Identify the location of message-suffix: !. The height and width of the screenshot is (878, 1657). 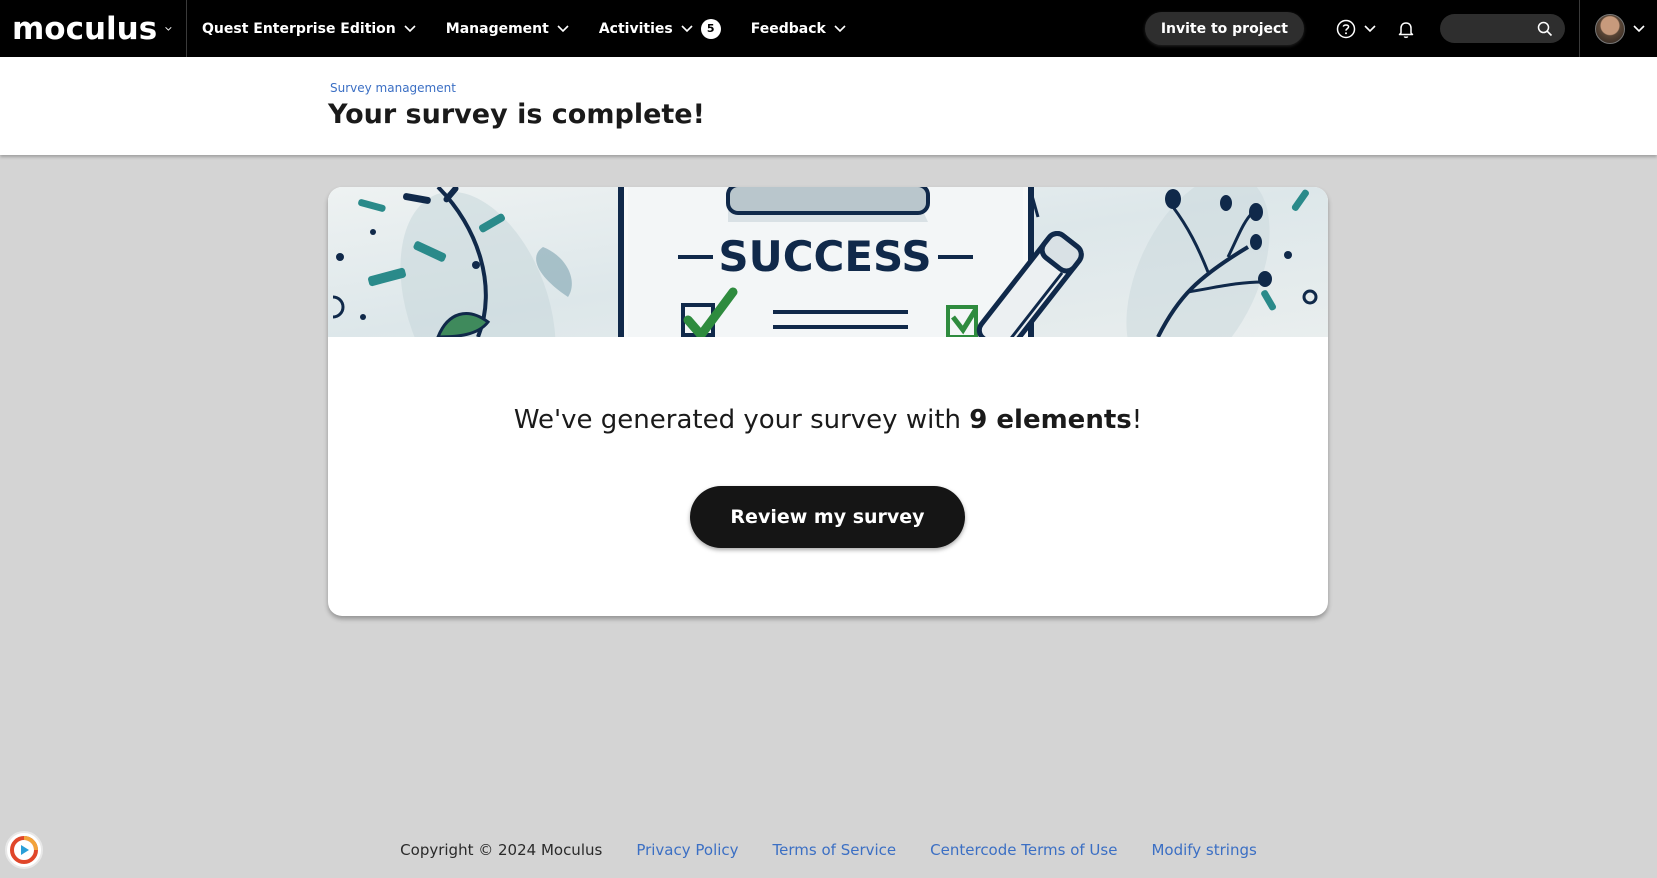
(1137, 420).